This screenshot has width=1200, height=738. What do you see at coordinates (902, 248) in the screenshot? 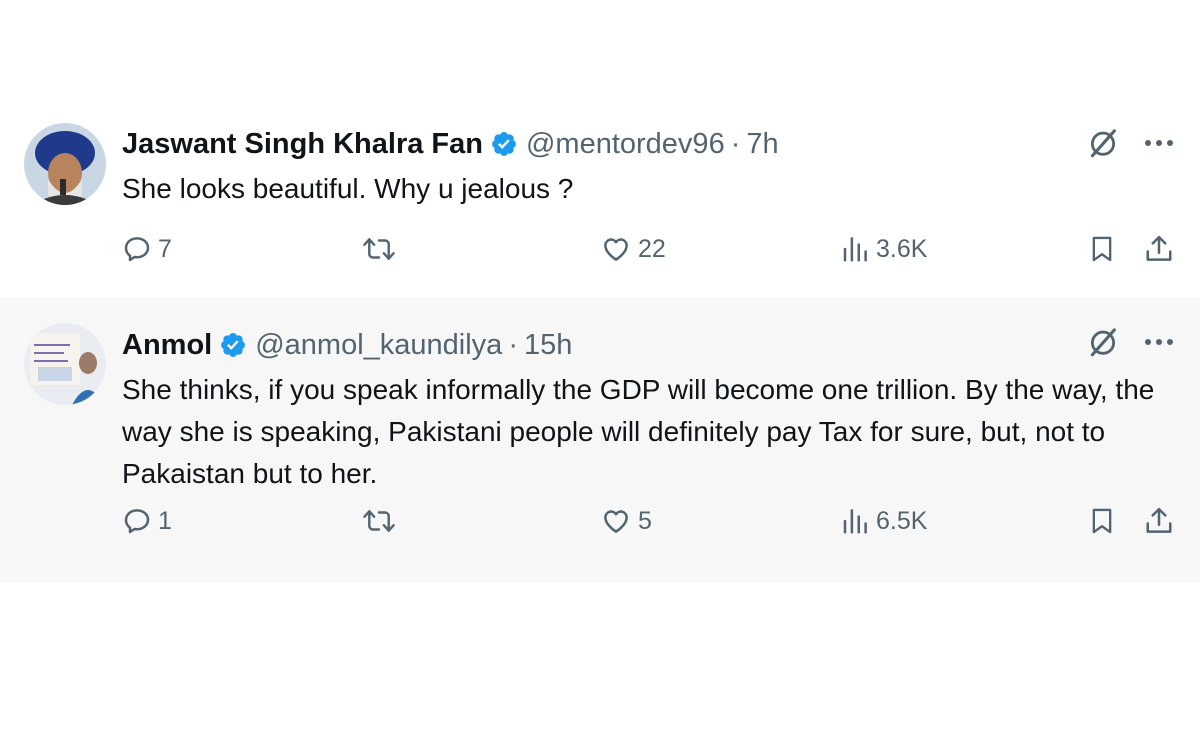
I see `view-count: 3.6K` at bounding box center [902, 248].